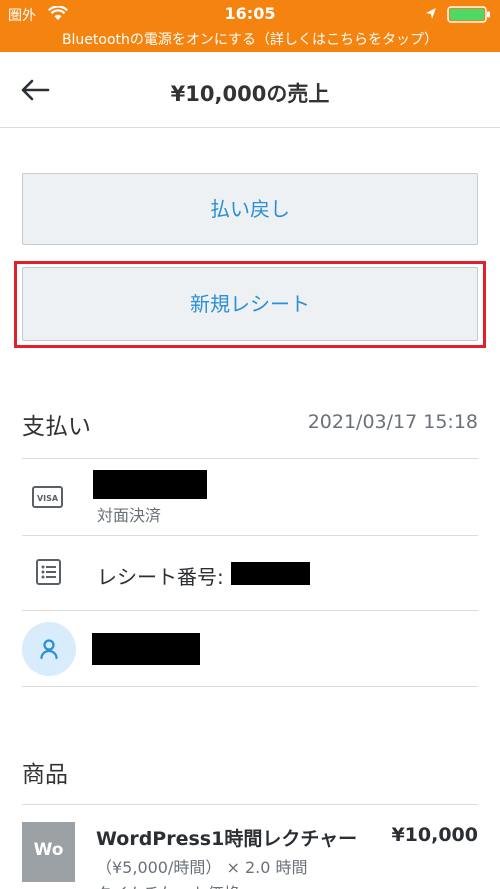 This screenshot has height=889, width=500. Describe the element at coordinates (468, 14) in the screenshot. I see `battery-icon` at that location.